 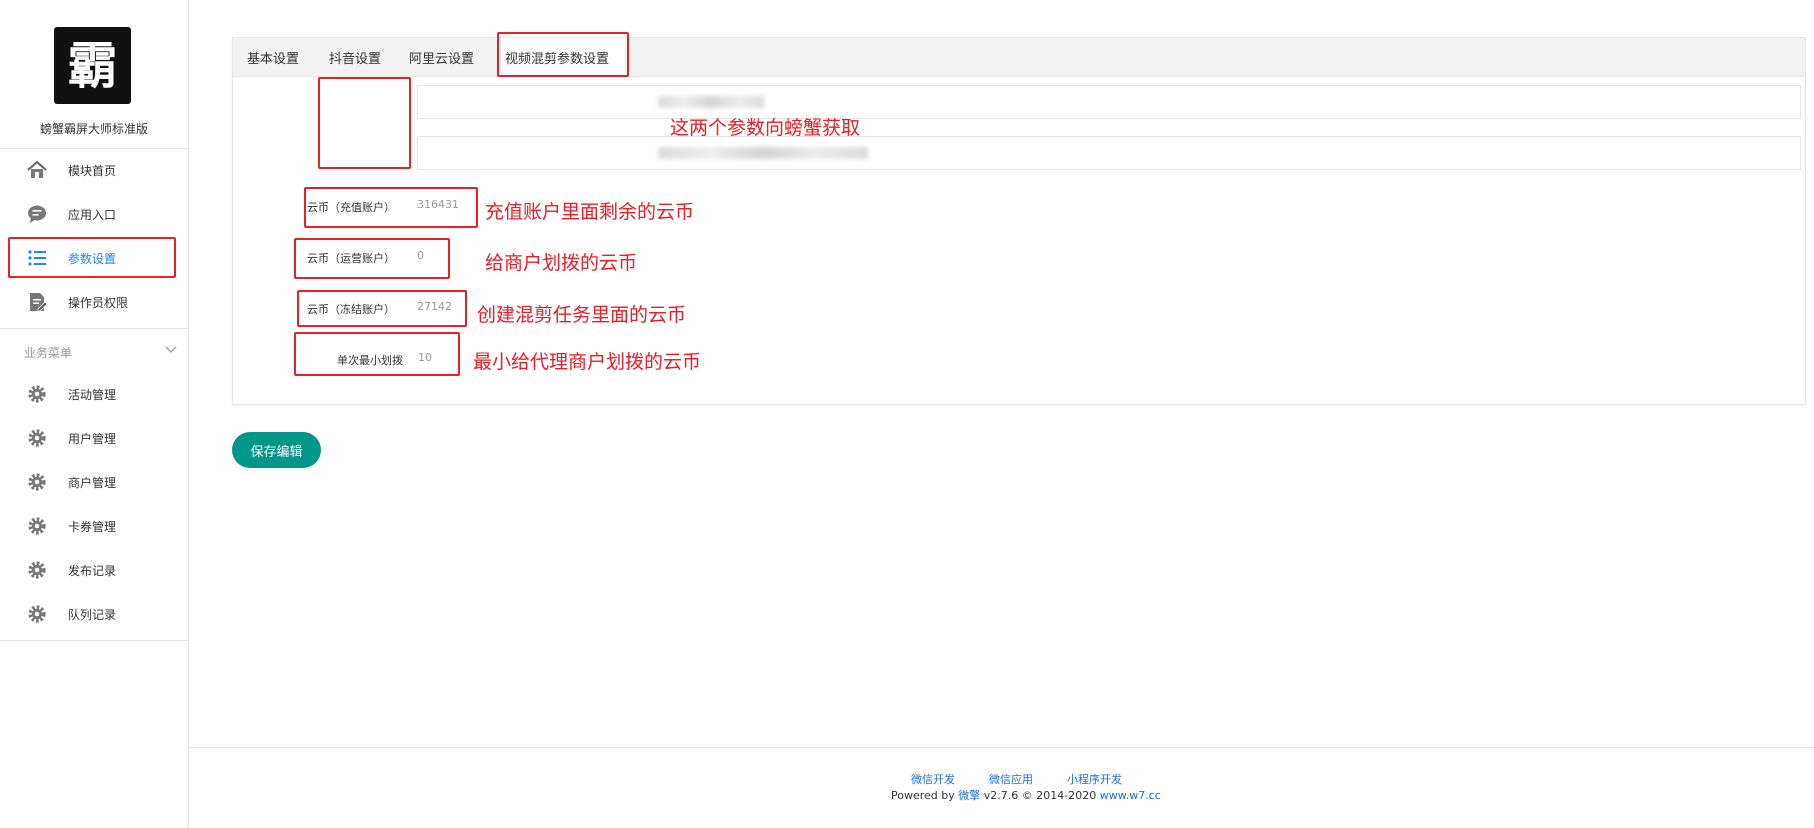 What do you see at coordinates (37, 169) in the screenshot?
I see `home-icon` at bounding box center [37, 169].